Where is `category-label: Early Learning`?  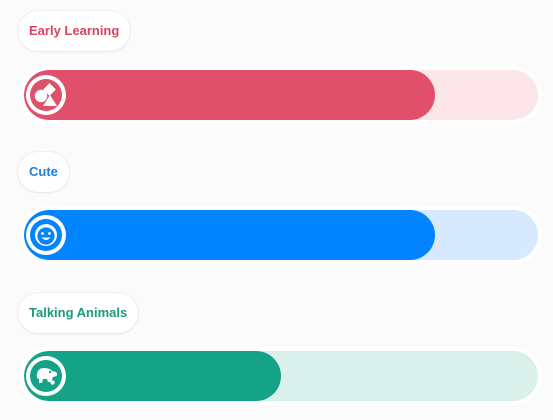 category-label: Early Learning is located at coordinates (74, 31).